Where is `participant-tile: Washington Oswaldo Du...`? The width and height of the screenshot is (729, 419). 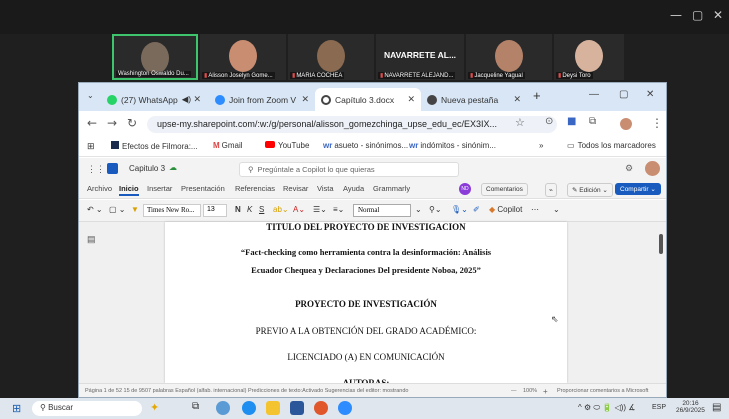 participant-tile: Washington Oswaldo Du... is located at coordinates (155, 57).